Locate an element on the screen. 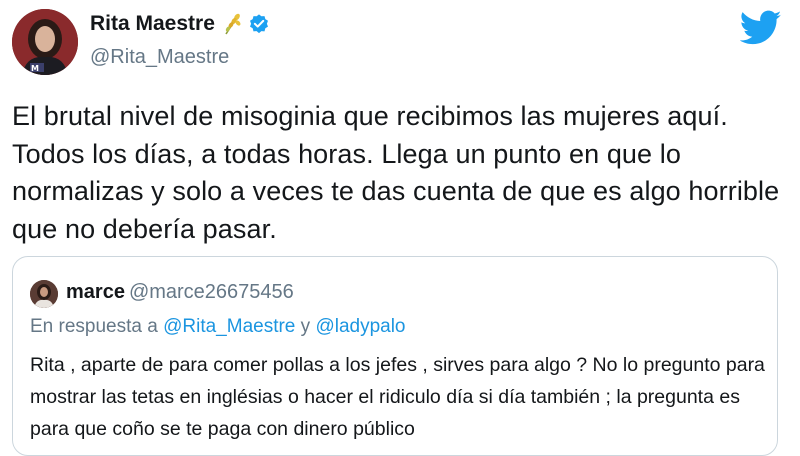 The width and height of the screenshot is (800, 456). author-avatar: M is located at coordinates (45, 42).